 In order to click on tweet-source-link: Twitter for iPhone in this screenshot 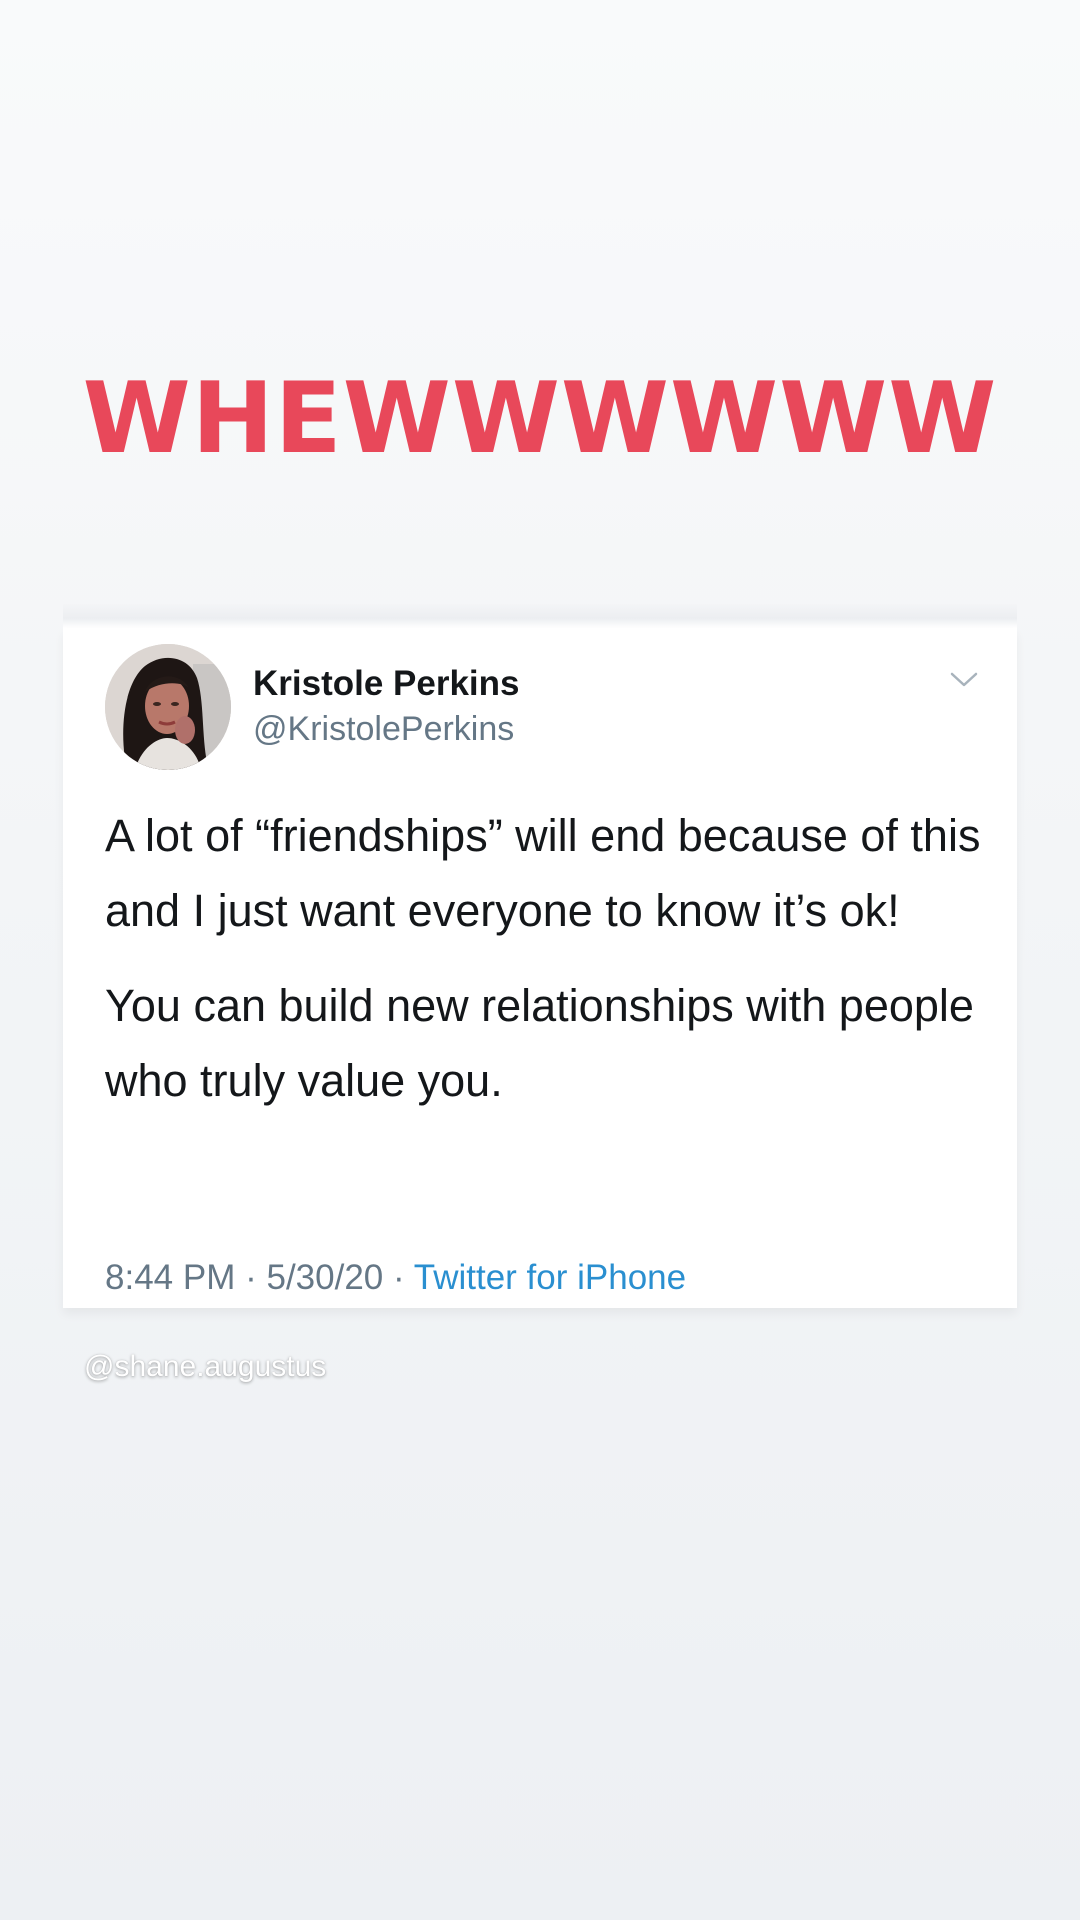, I will do `click(550, 1277)`.